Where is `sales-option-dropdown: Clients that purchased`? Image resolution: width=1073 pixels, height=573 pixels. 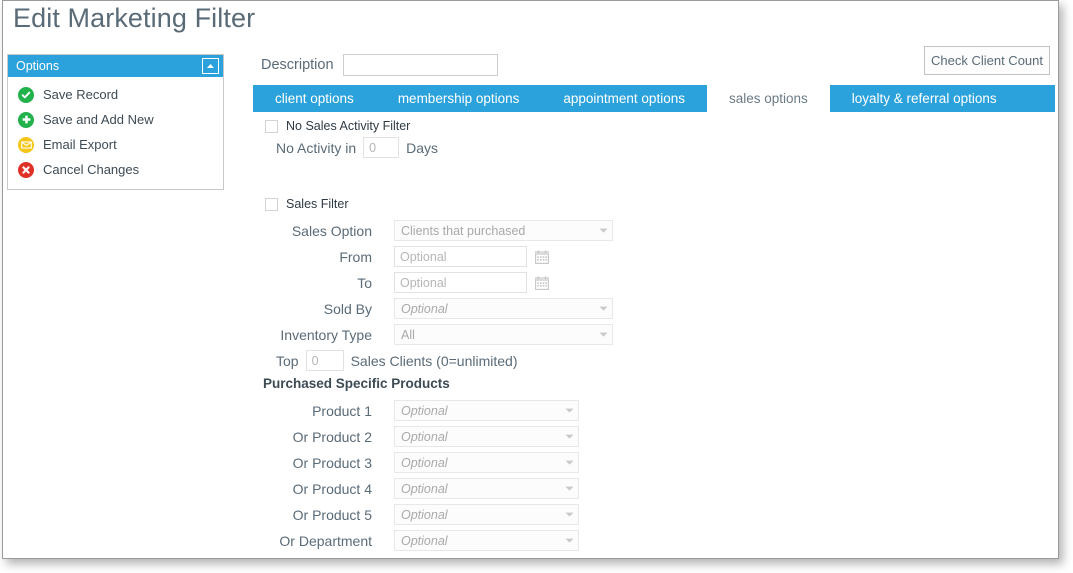 sales-option-dropdown: Clients that purchased is located at coordinates (503, 230).